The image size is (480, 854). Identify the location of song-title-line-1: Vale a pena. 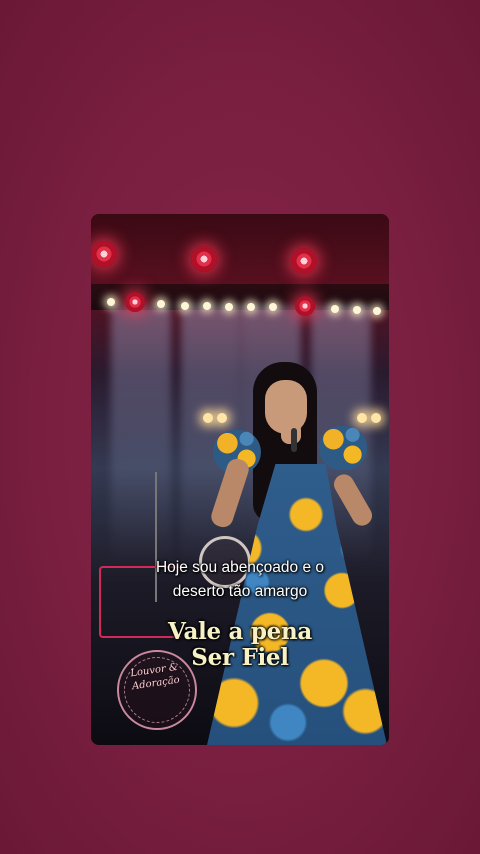
(240, 631).